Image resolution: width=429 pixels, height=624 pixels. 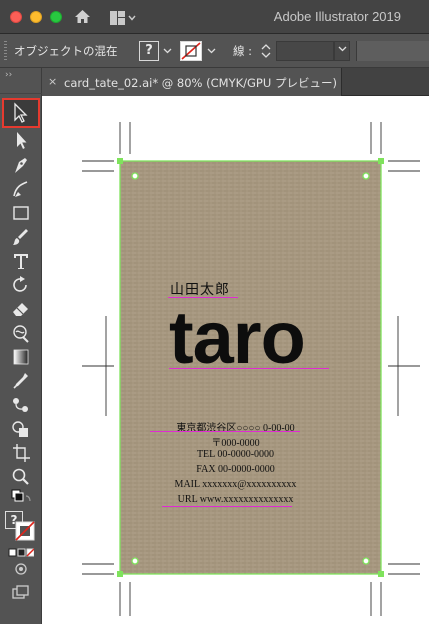 I want to click on tools-panel-header: ››, so click(x=21, y=81).